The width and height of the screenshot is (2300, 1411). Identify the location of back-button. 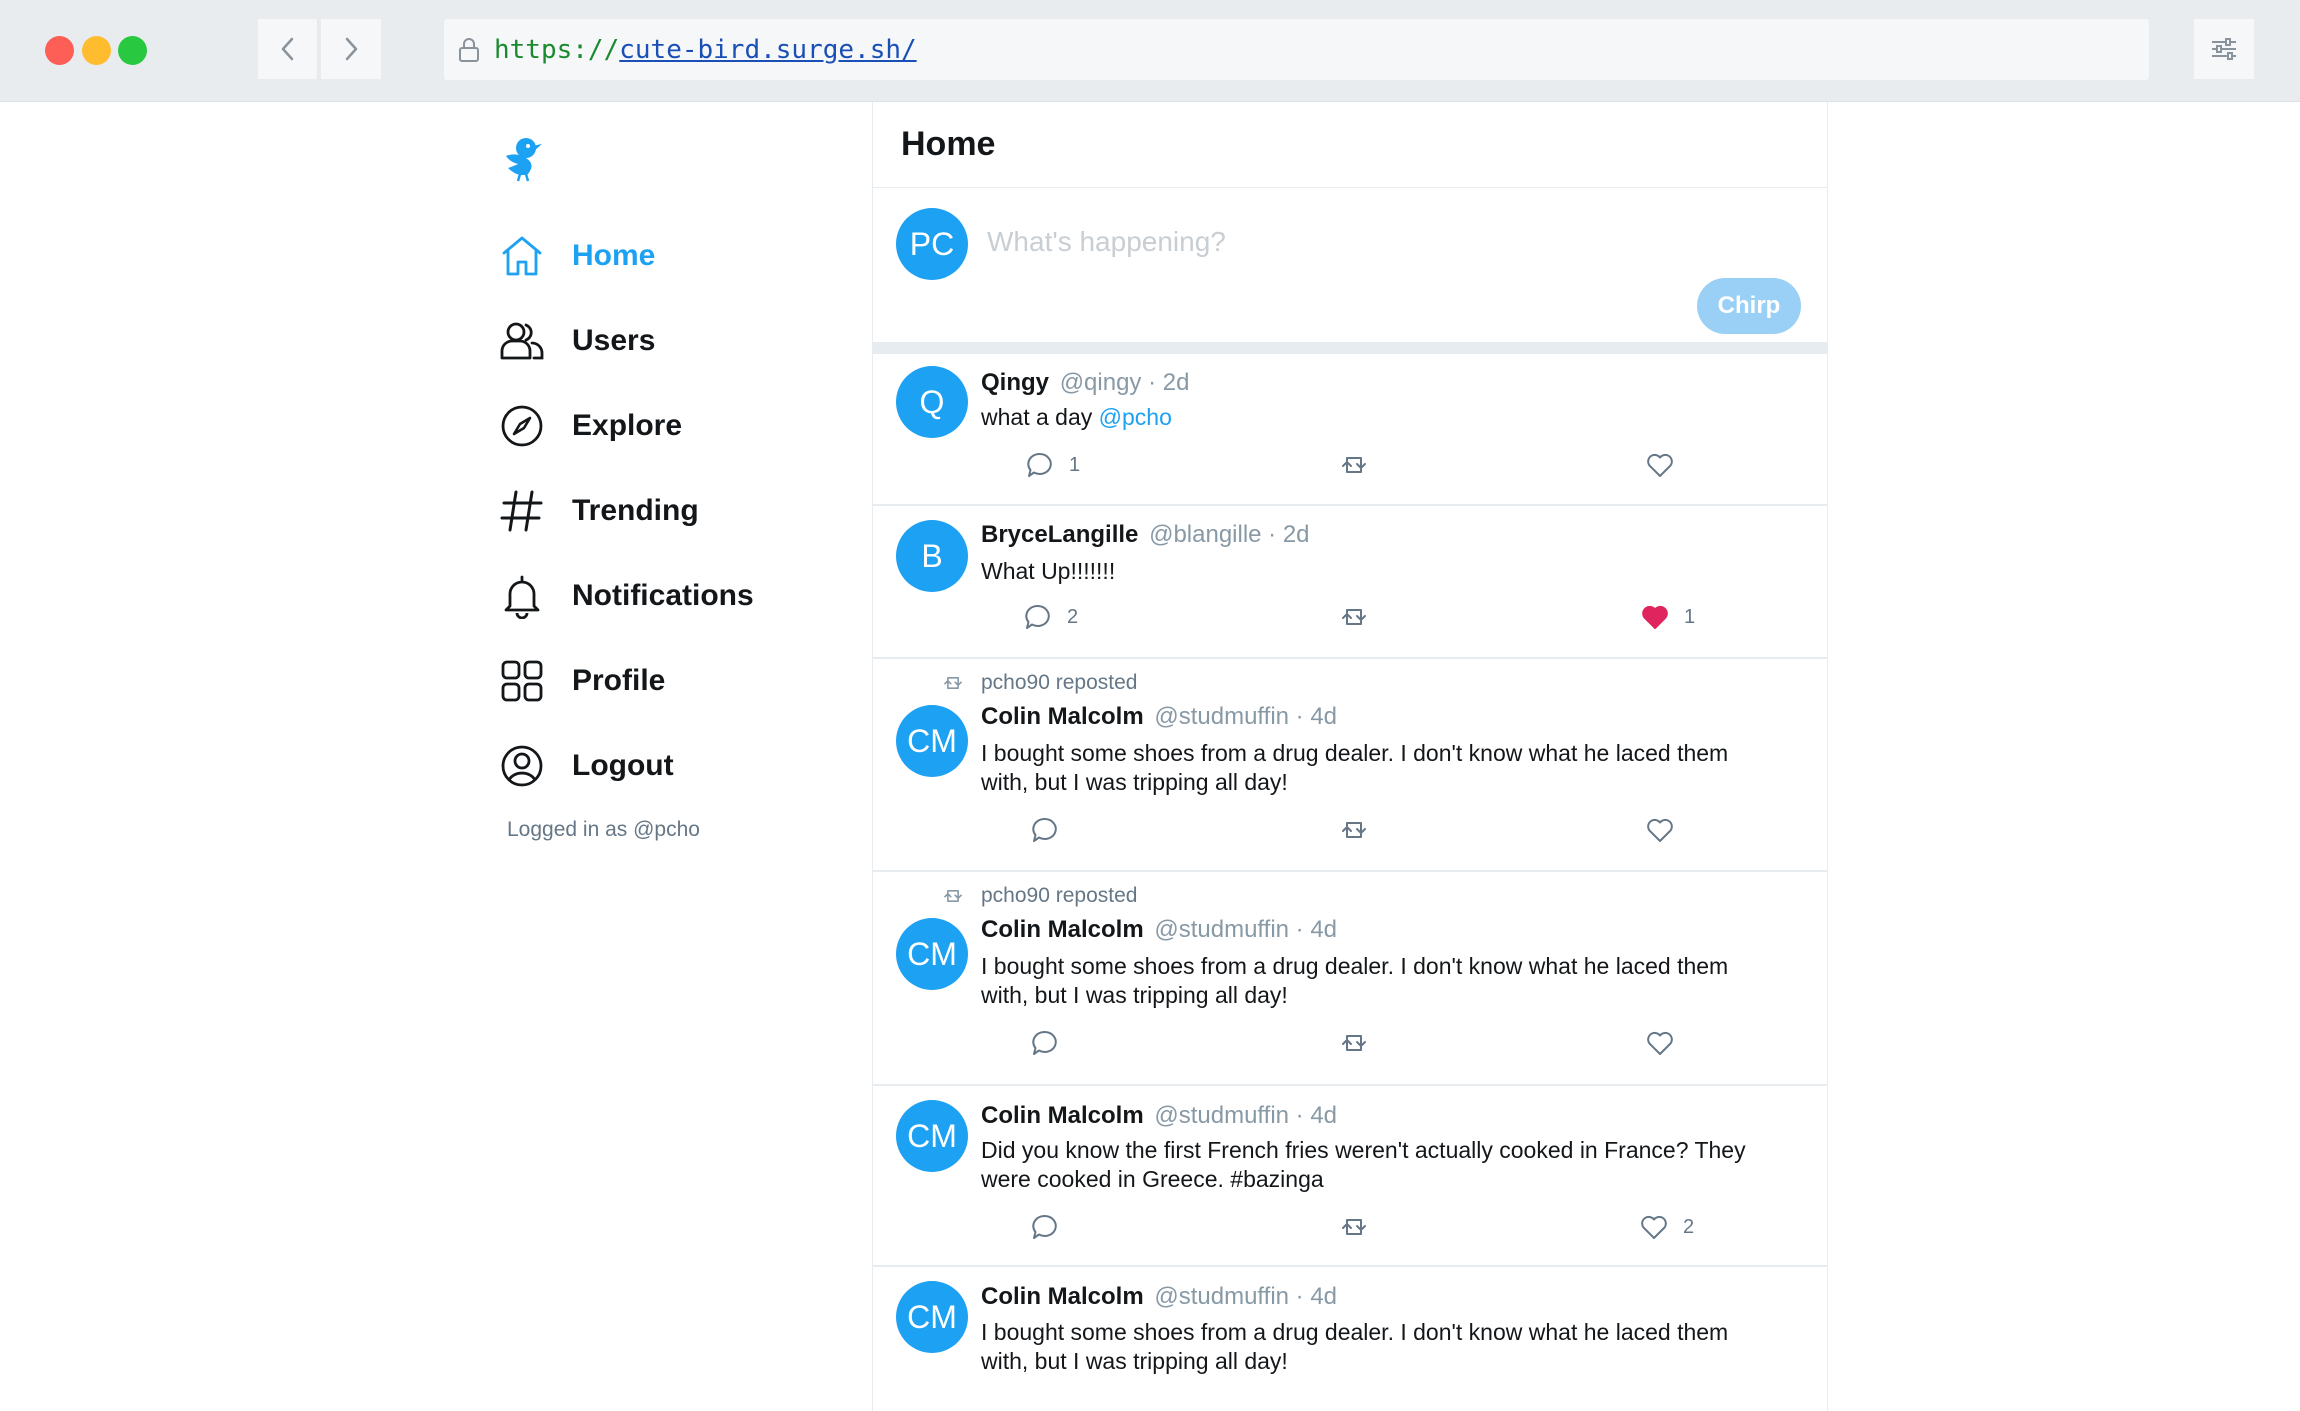
(288, 49).